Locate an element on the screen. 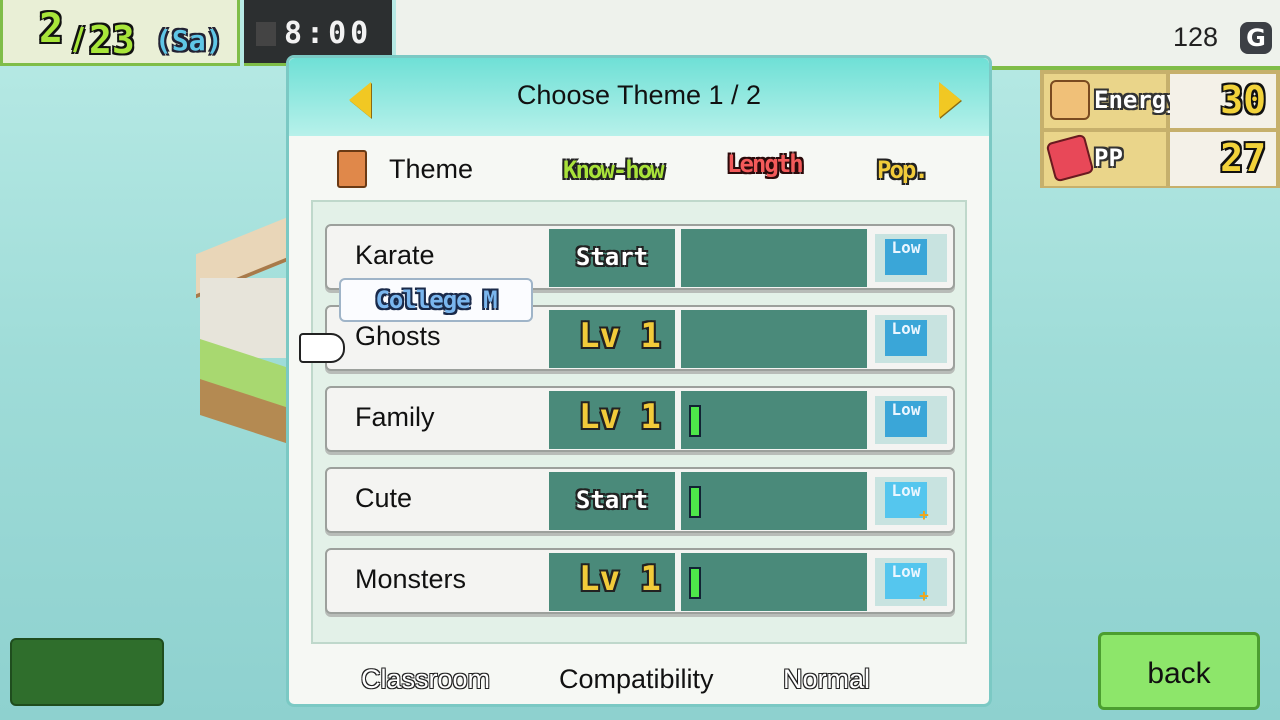 This screenshot has height=720, width=1280. energy-value-cell: 30 is located at coordinates (1223, 101).